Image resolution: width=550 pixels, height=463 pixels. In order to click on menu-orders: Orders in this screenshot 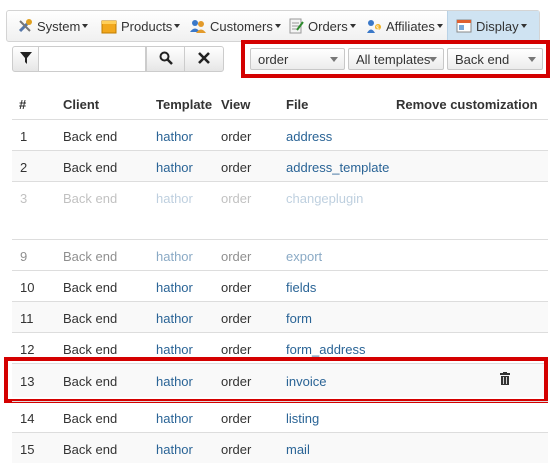, I will do `click(322, 26)`.